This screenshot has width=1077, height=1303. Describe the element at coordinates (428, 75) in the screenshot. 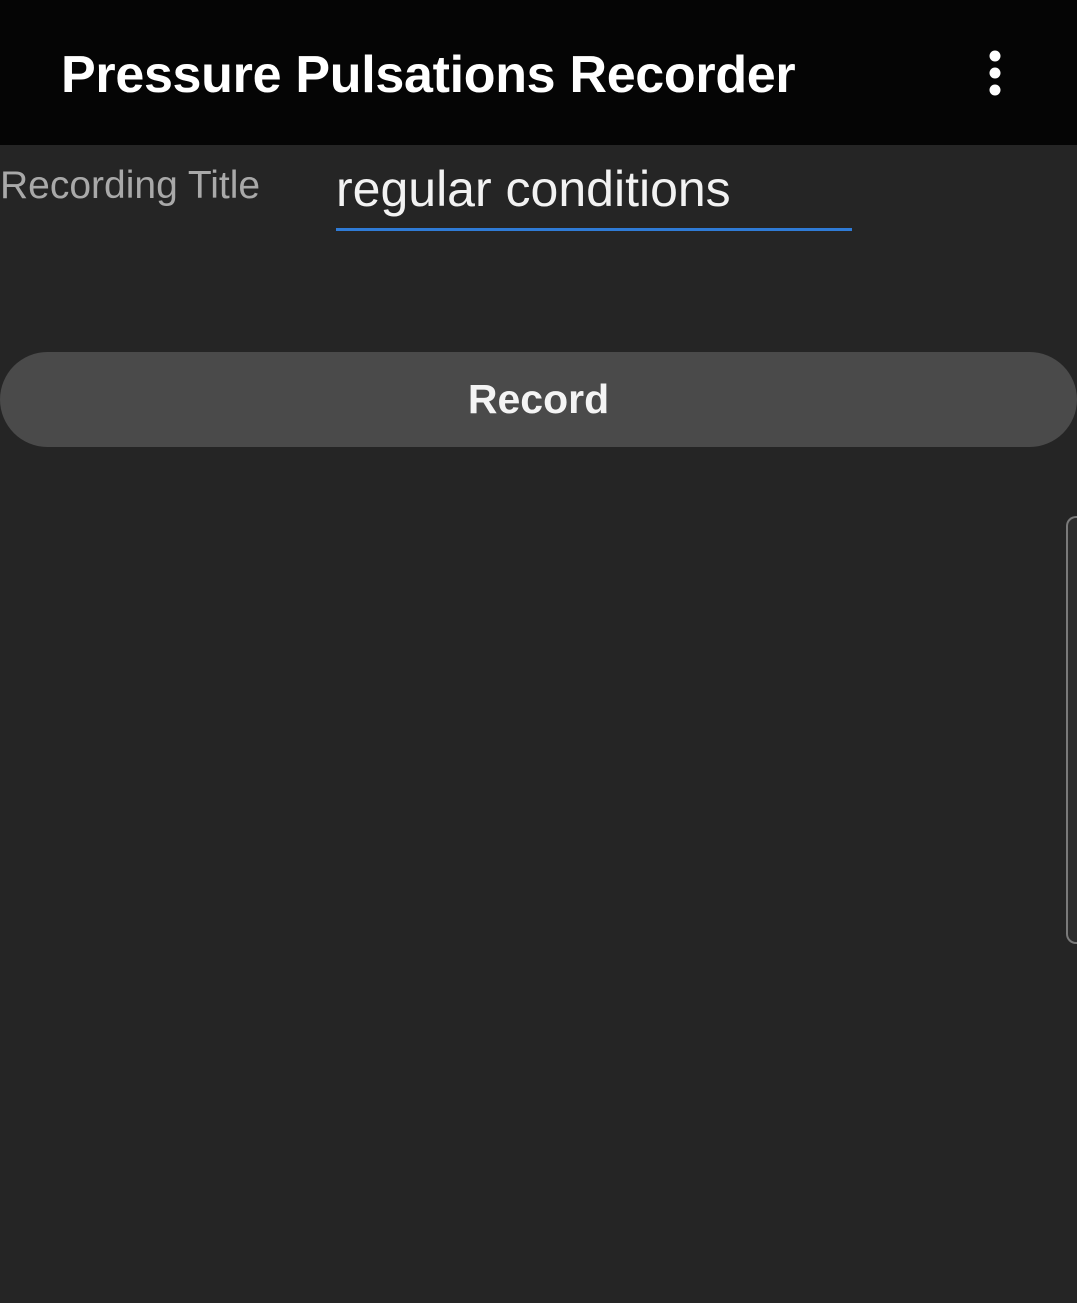

I see `app-title: Pressure Pulsations Recorder` at that location.